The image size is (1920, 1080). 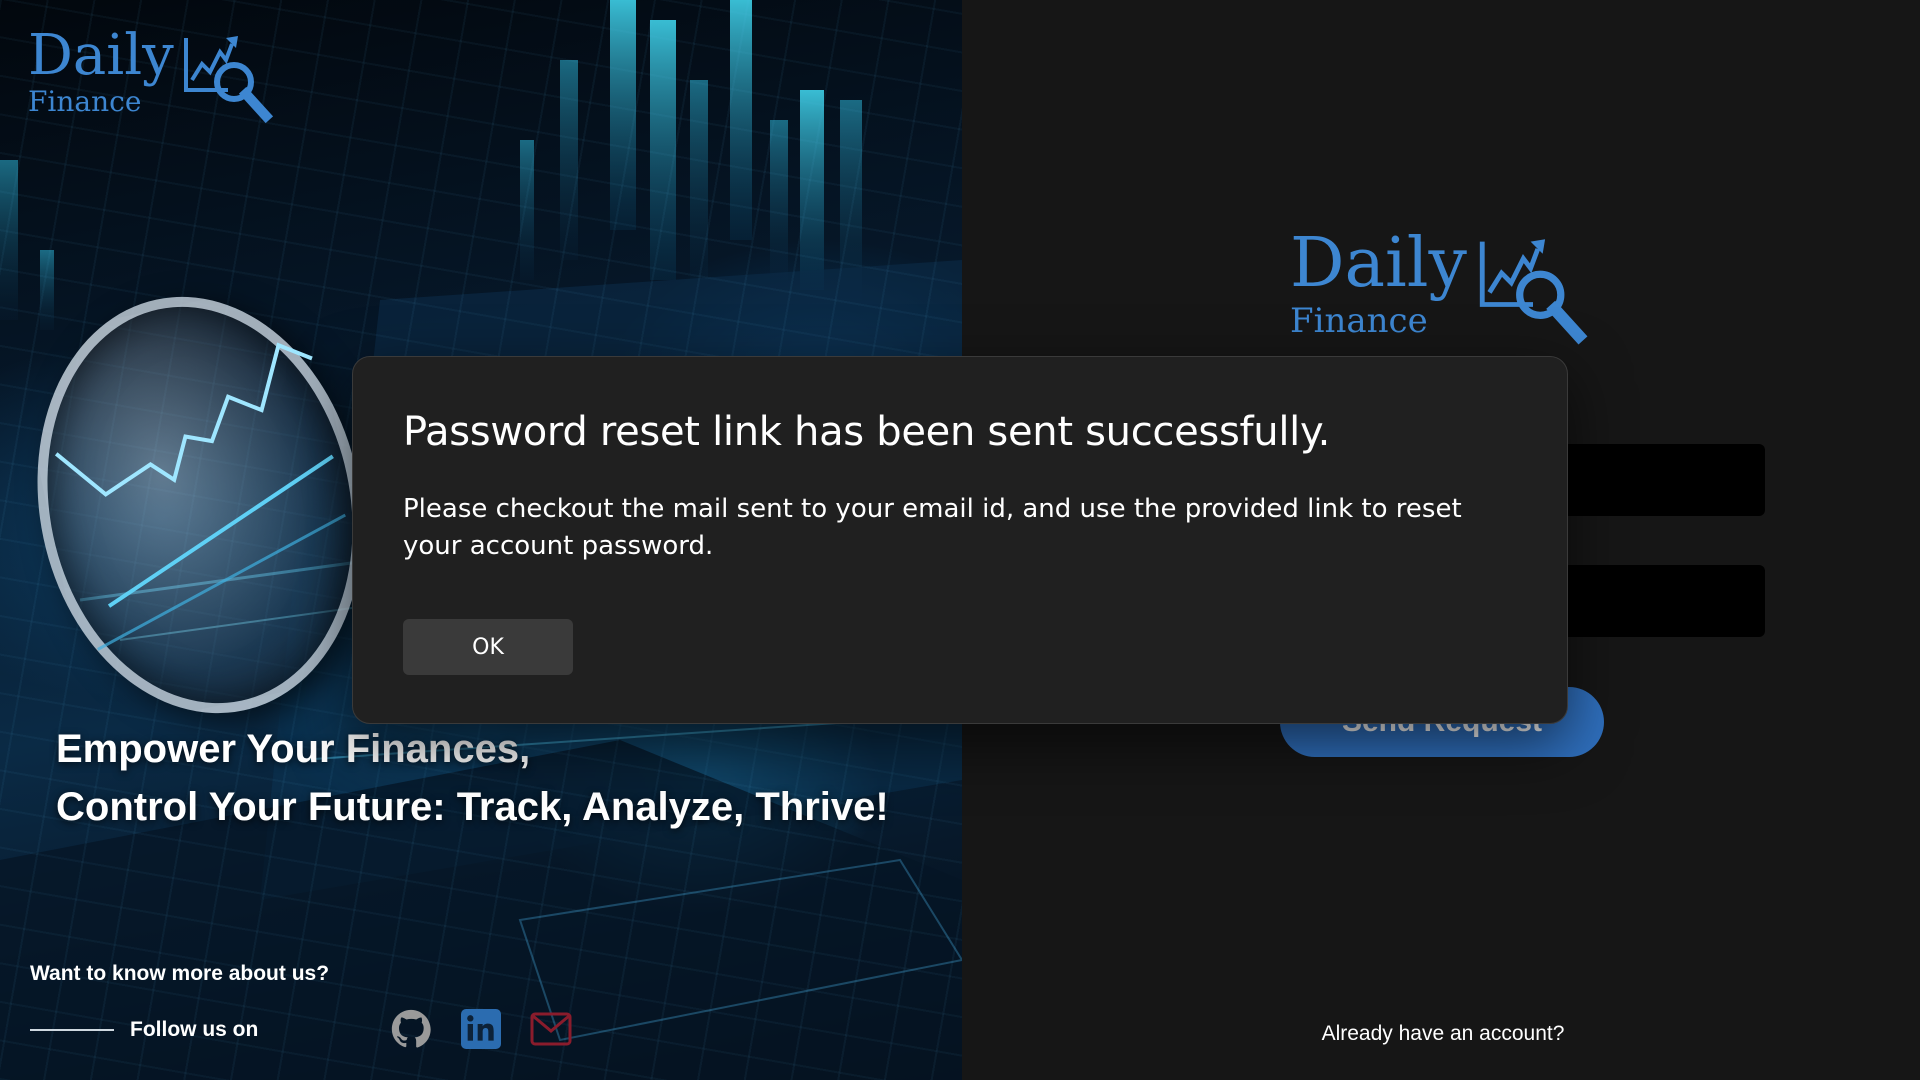 I want to click on mail-icon, so click(x=551, y=1029).